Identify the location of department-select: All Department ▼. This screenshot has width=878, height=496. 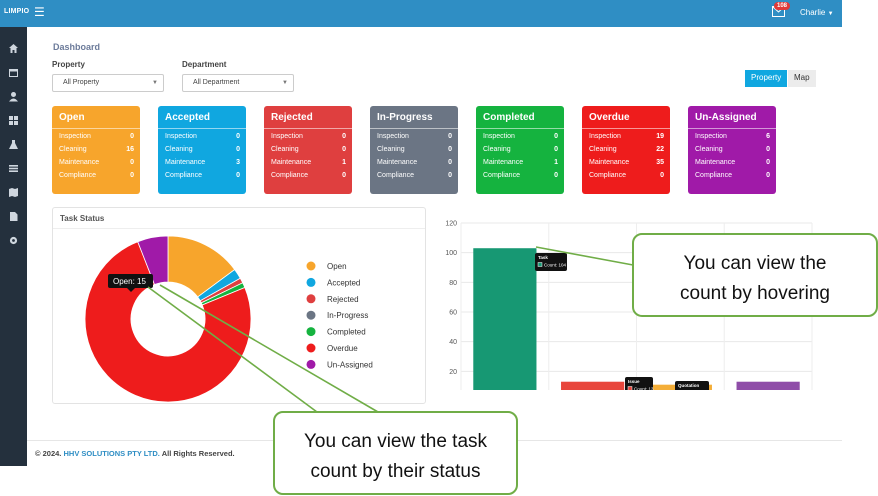
(238, 83).